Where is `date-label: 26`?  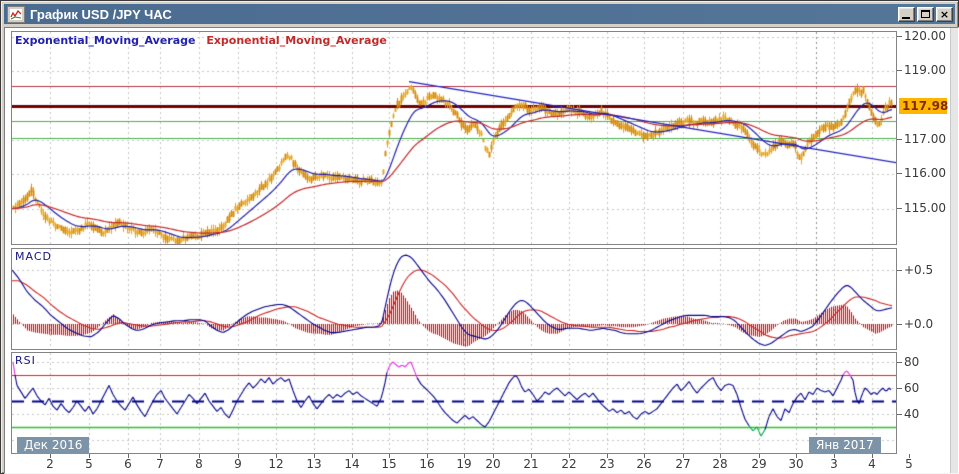 date-label: 26 is located at coordinates (644, 464).